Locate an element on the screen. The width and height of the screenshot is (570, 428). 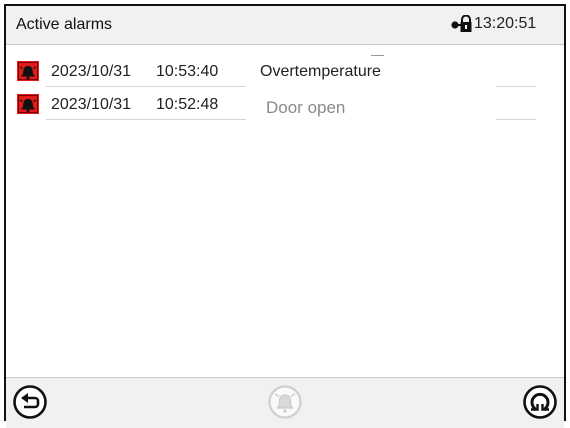
alarm-row: 2023/10/31 10:52:48 Door open is located at coordinates (285, 105).